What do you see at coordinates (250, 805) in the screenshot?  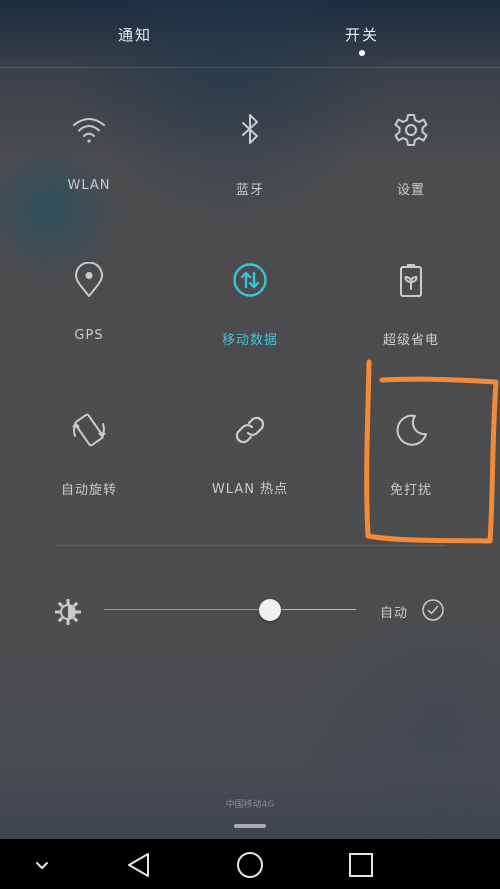 I see `carrier-label: 中国移动4G` at bounding box center [250, 805].